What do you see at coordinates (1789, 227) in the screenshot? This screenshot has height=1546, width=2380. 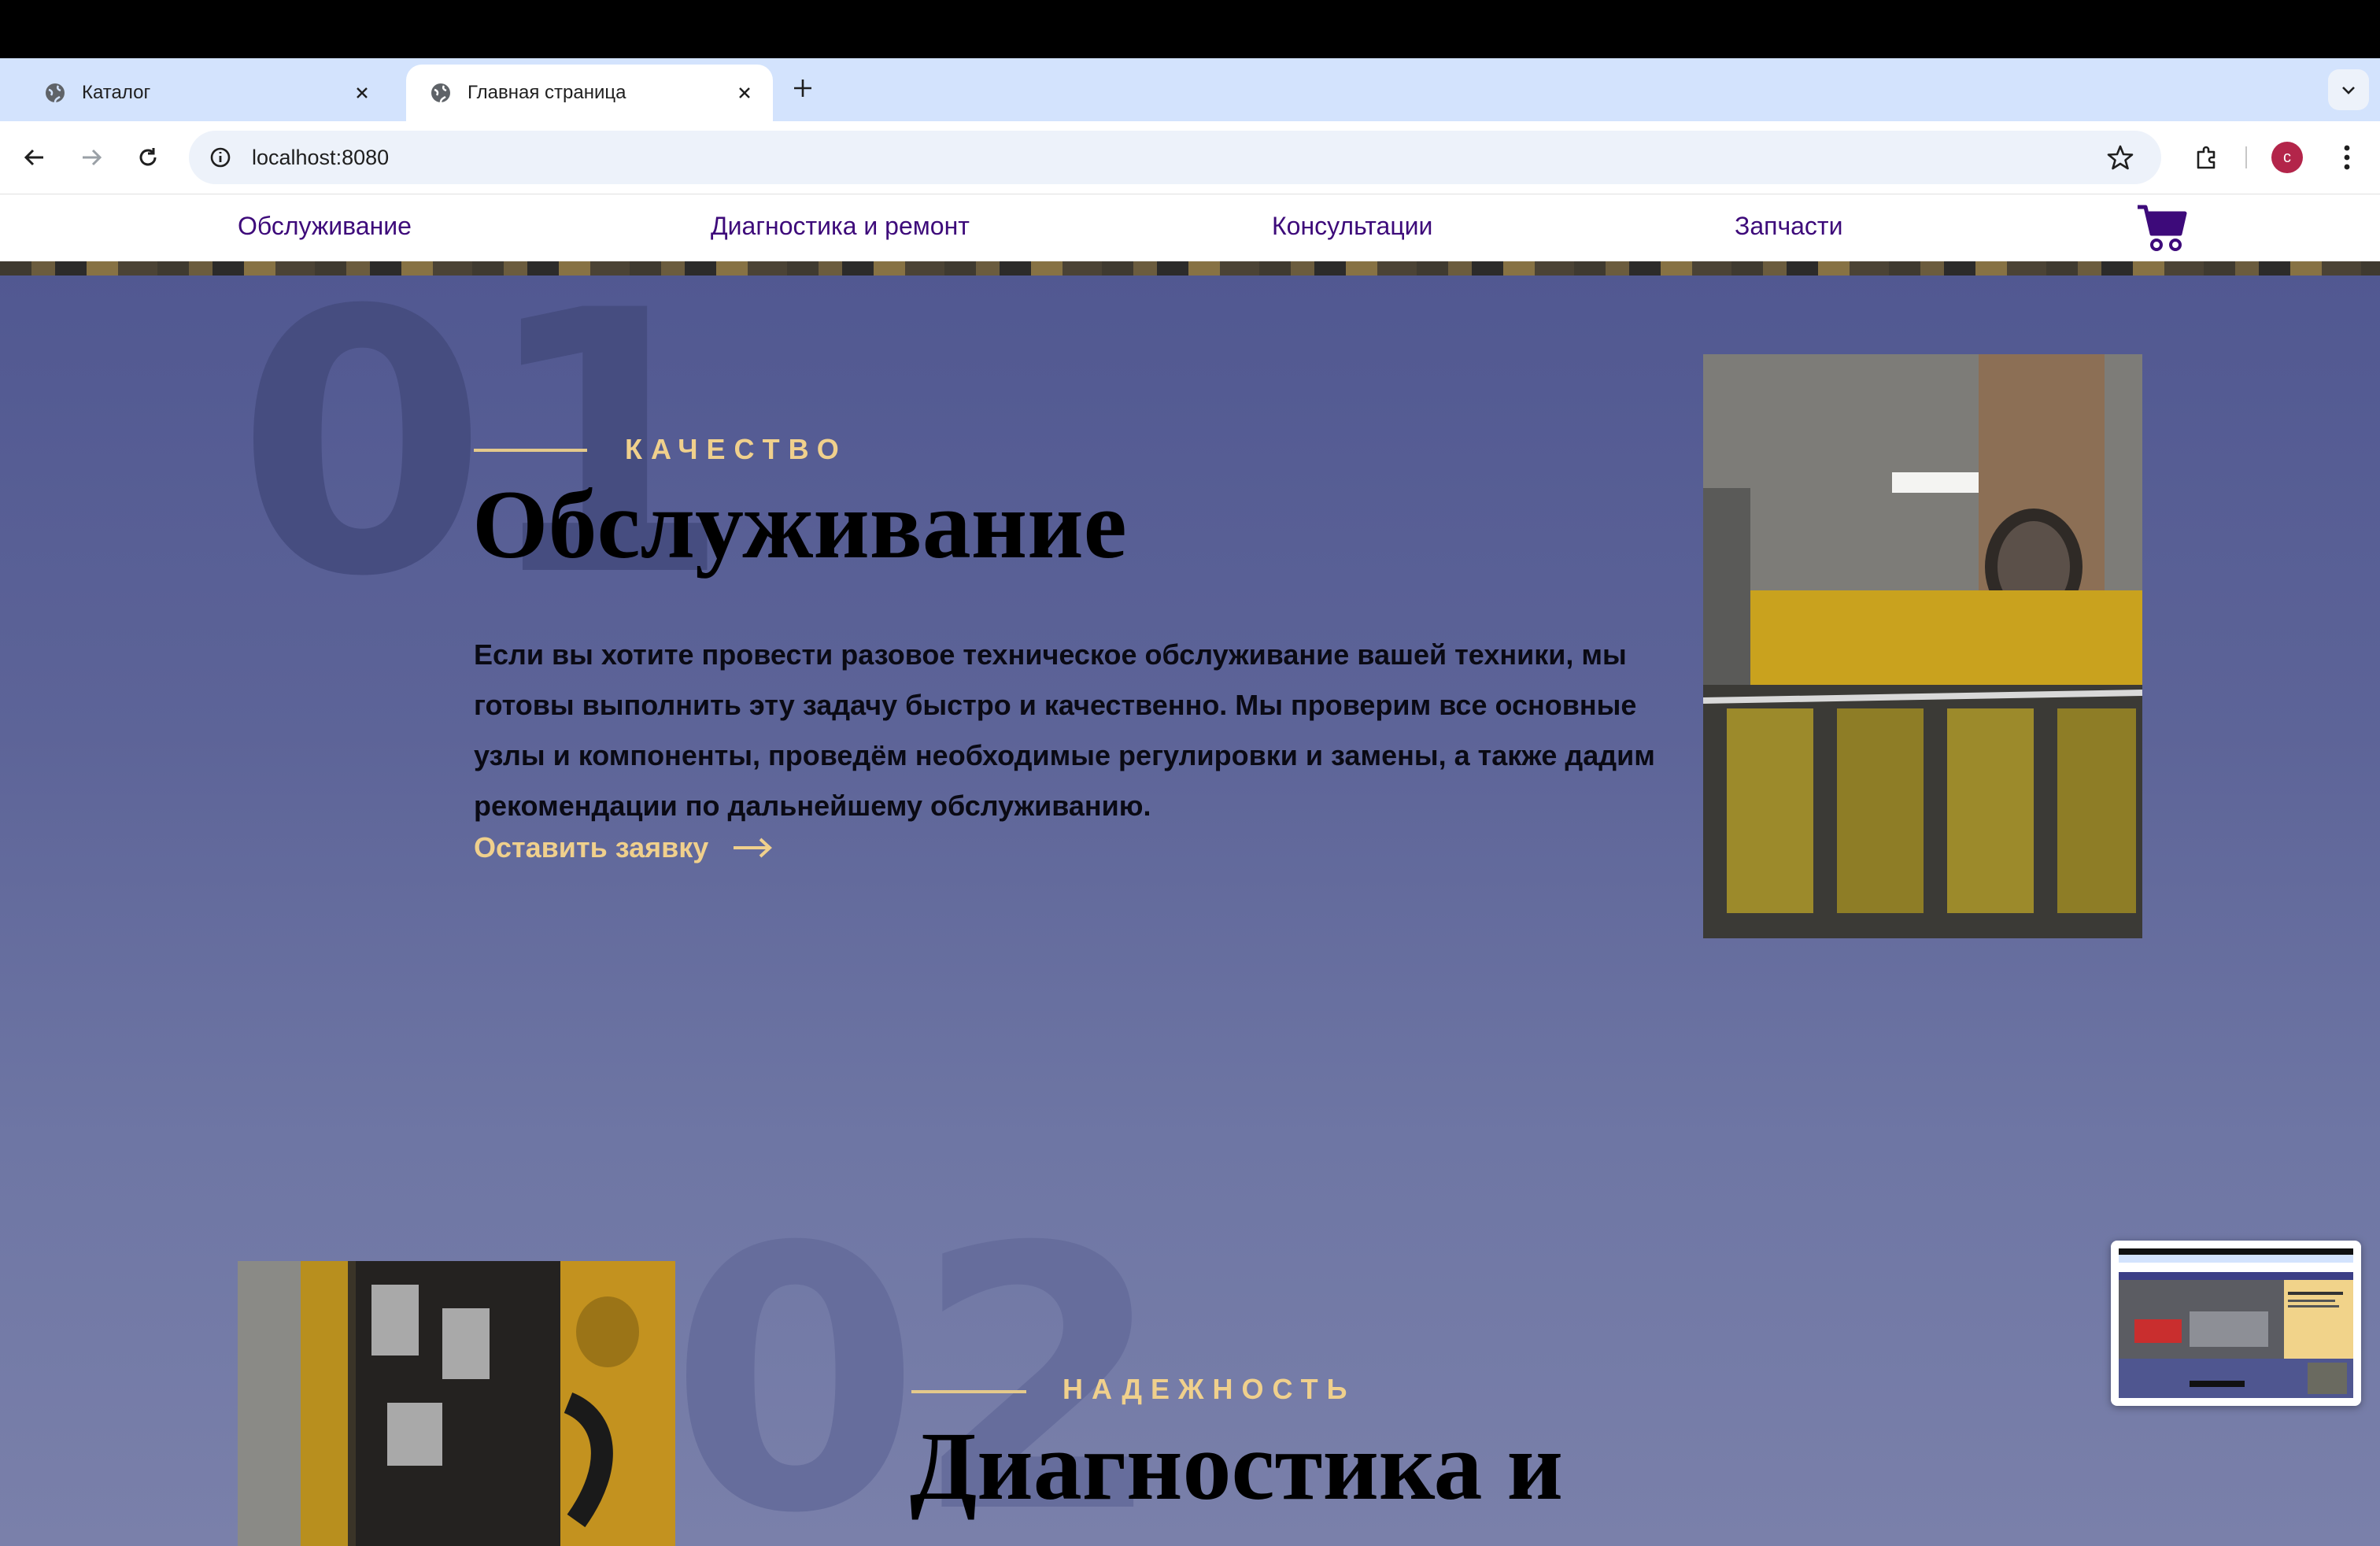 I see `nav-link-parts: Запчасти` at bounding box center [1789, 227].